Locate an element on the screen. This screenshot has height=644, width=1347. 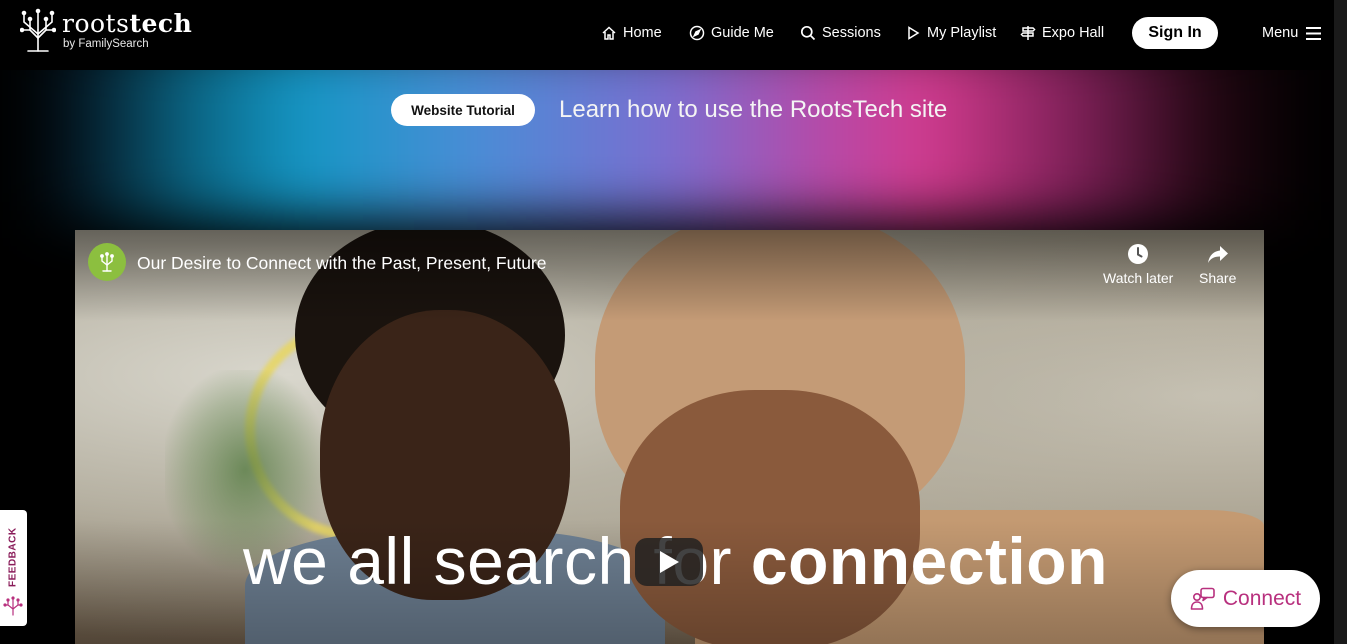
compass-icon is located at coordinates (697, 33).